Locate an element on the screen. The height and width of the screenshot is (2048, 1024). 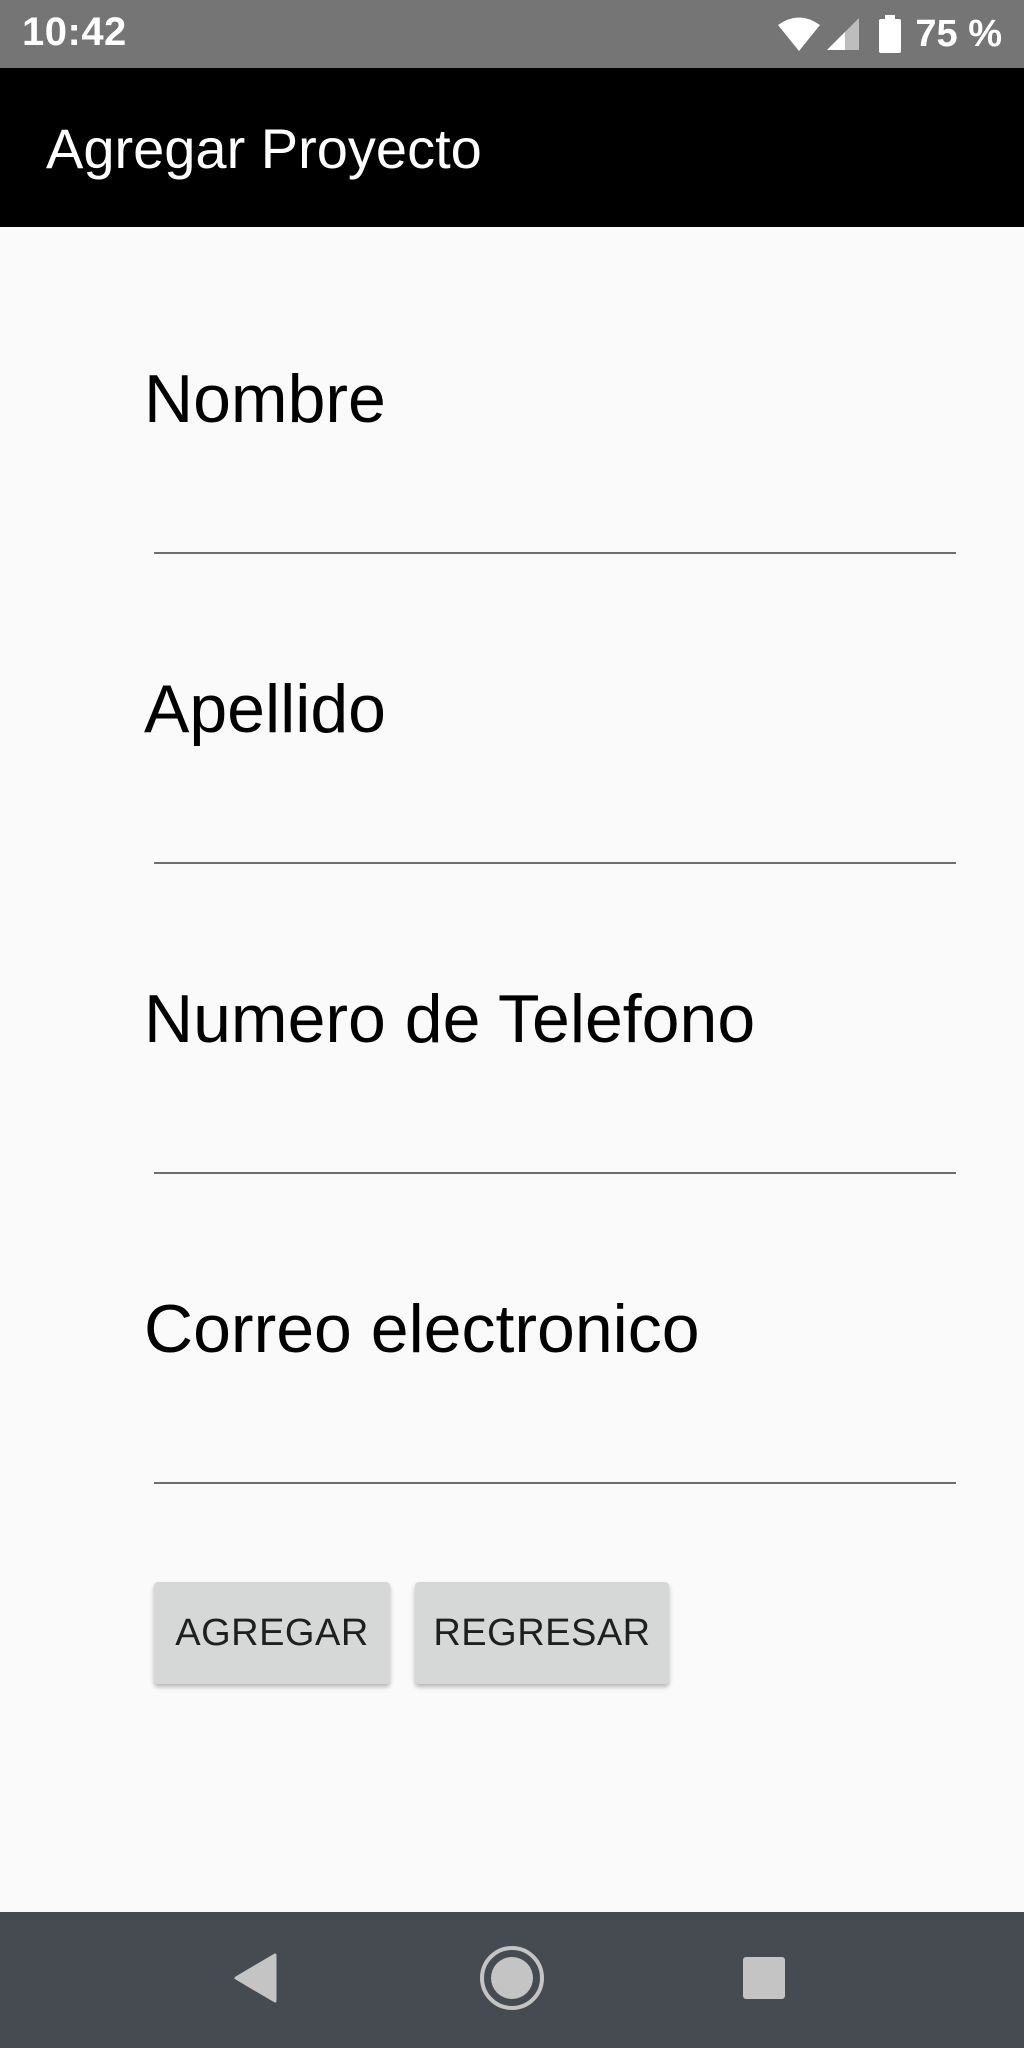
correo-field: Correo electronico is located at coordinates (550, 1387).